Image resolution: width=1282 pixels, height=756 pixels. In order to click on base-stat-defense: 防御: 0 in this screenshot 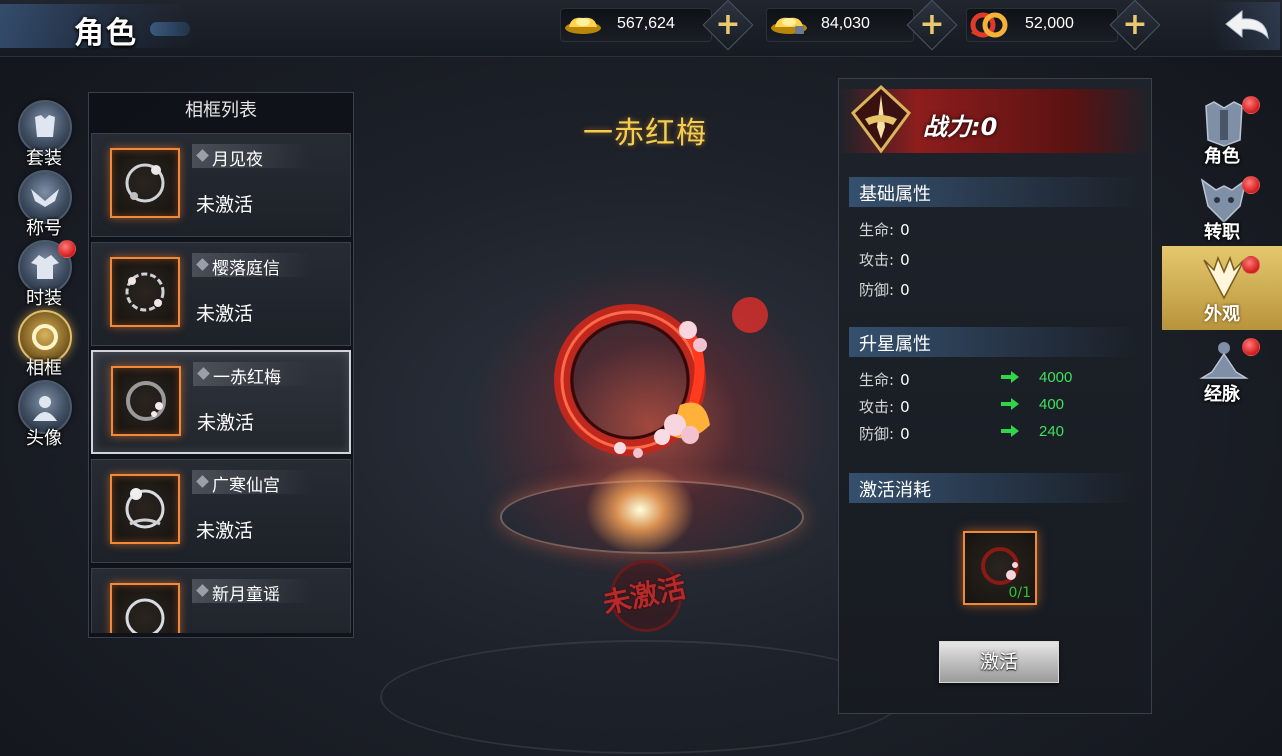, I will do `click(884, 290)`.